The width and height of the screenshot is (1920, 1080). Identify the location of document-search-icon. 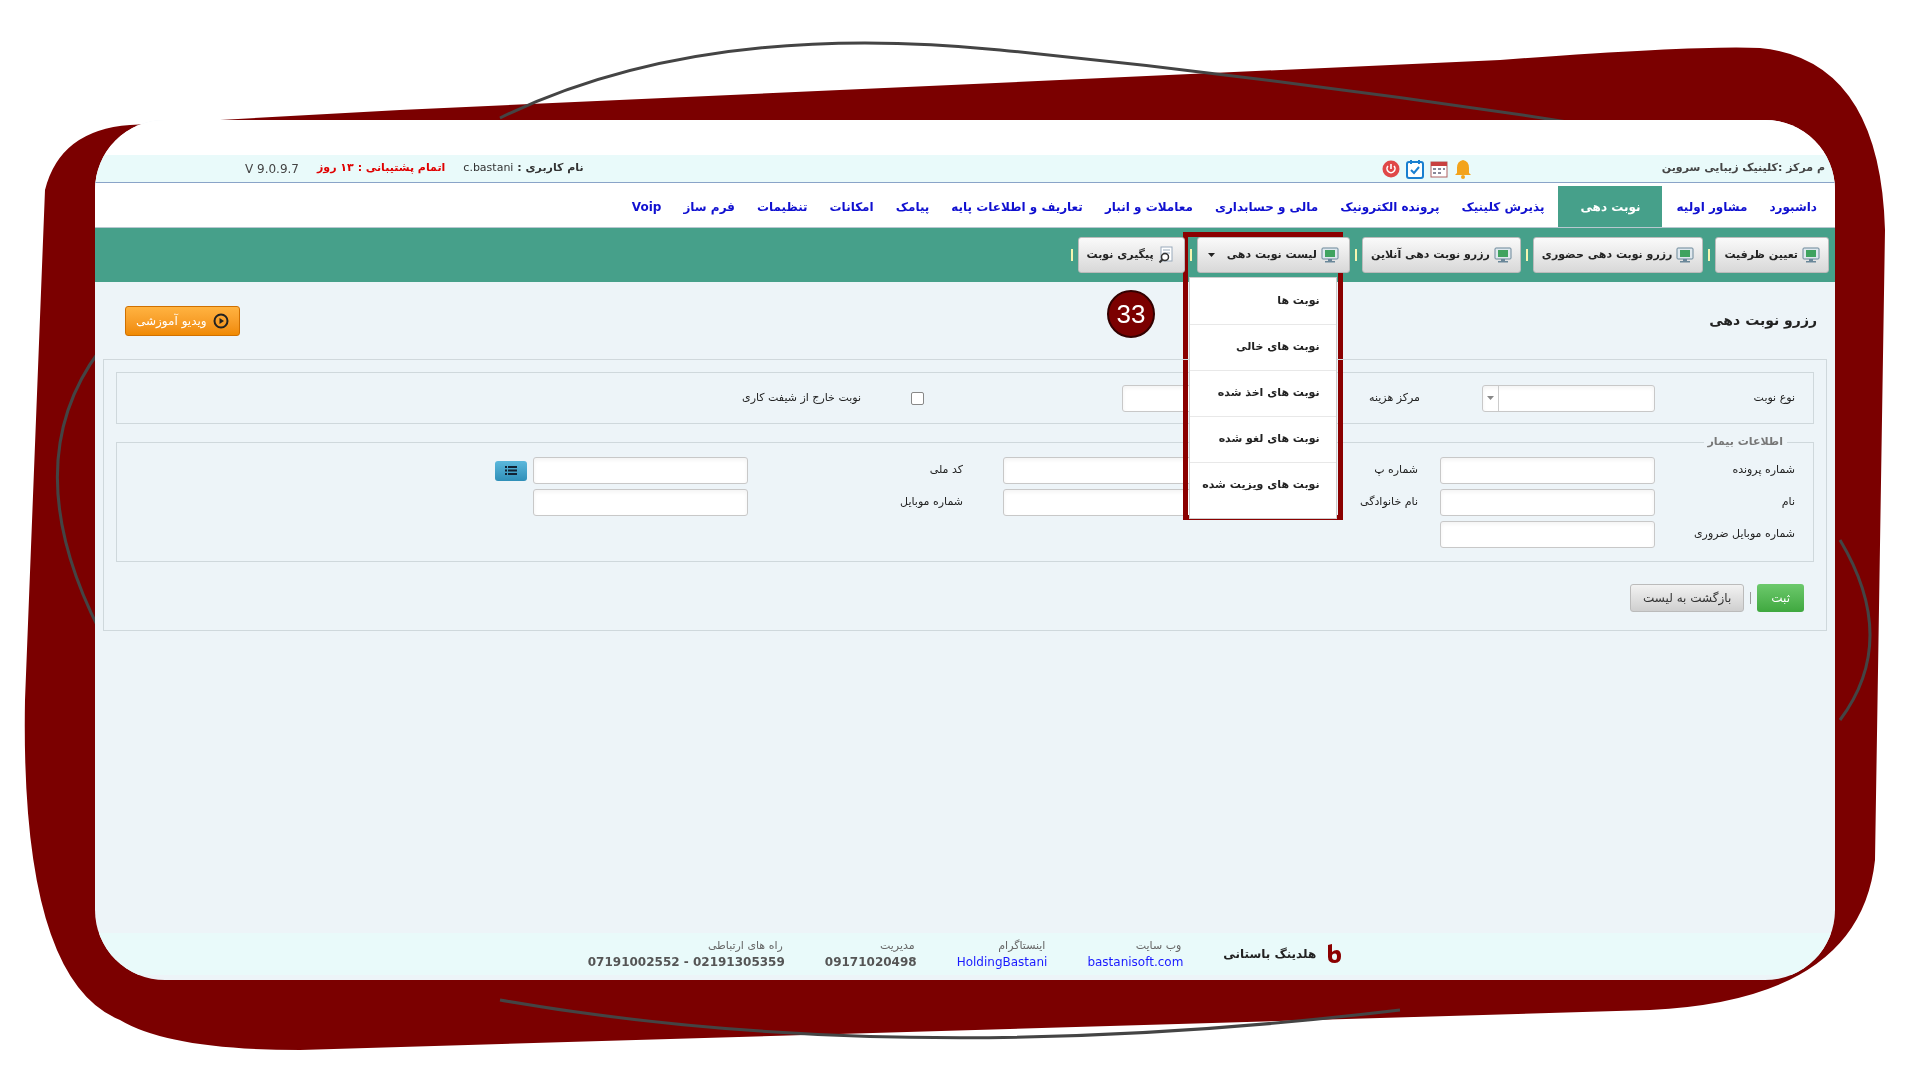
(1166, 255).